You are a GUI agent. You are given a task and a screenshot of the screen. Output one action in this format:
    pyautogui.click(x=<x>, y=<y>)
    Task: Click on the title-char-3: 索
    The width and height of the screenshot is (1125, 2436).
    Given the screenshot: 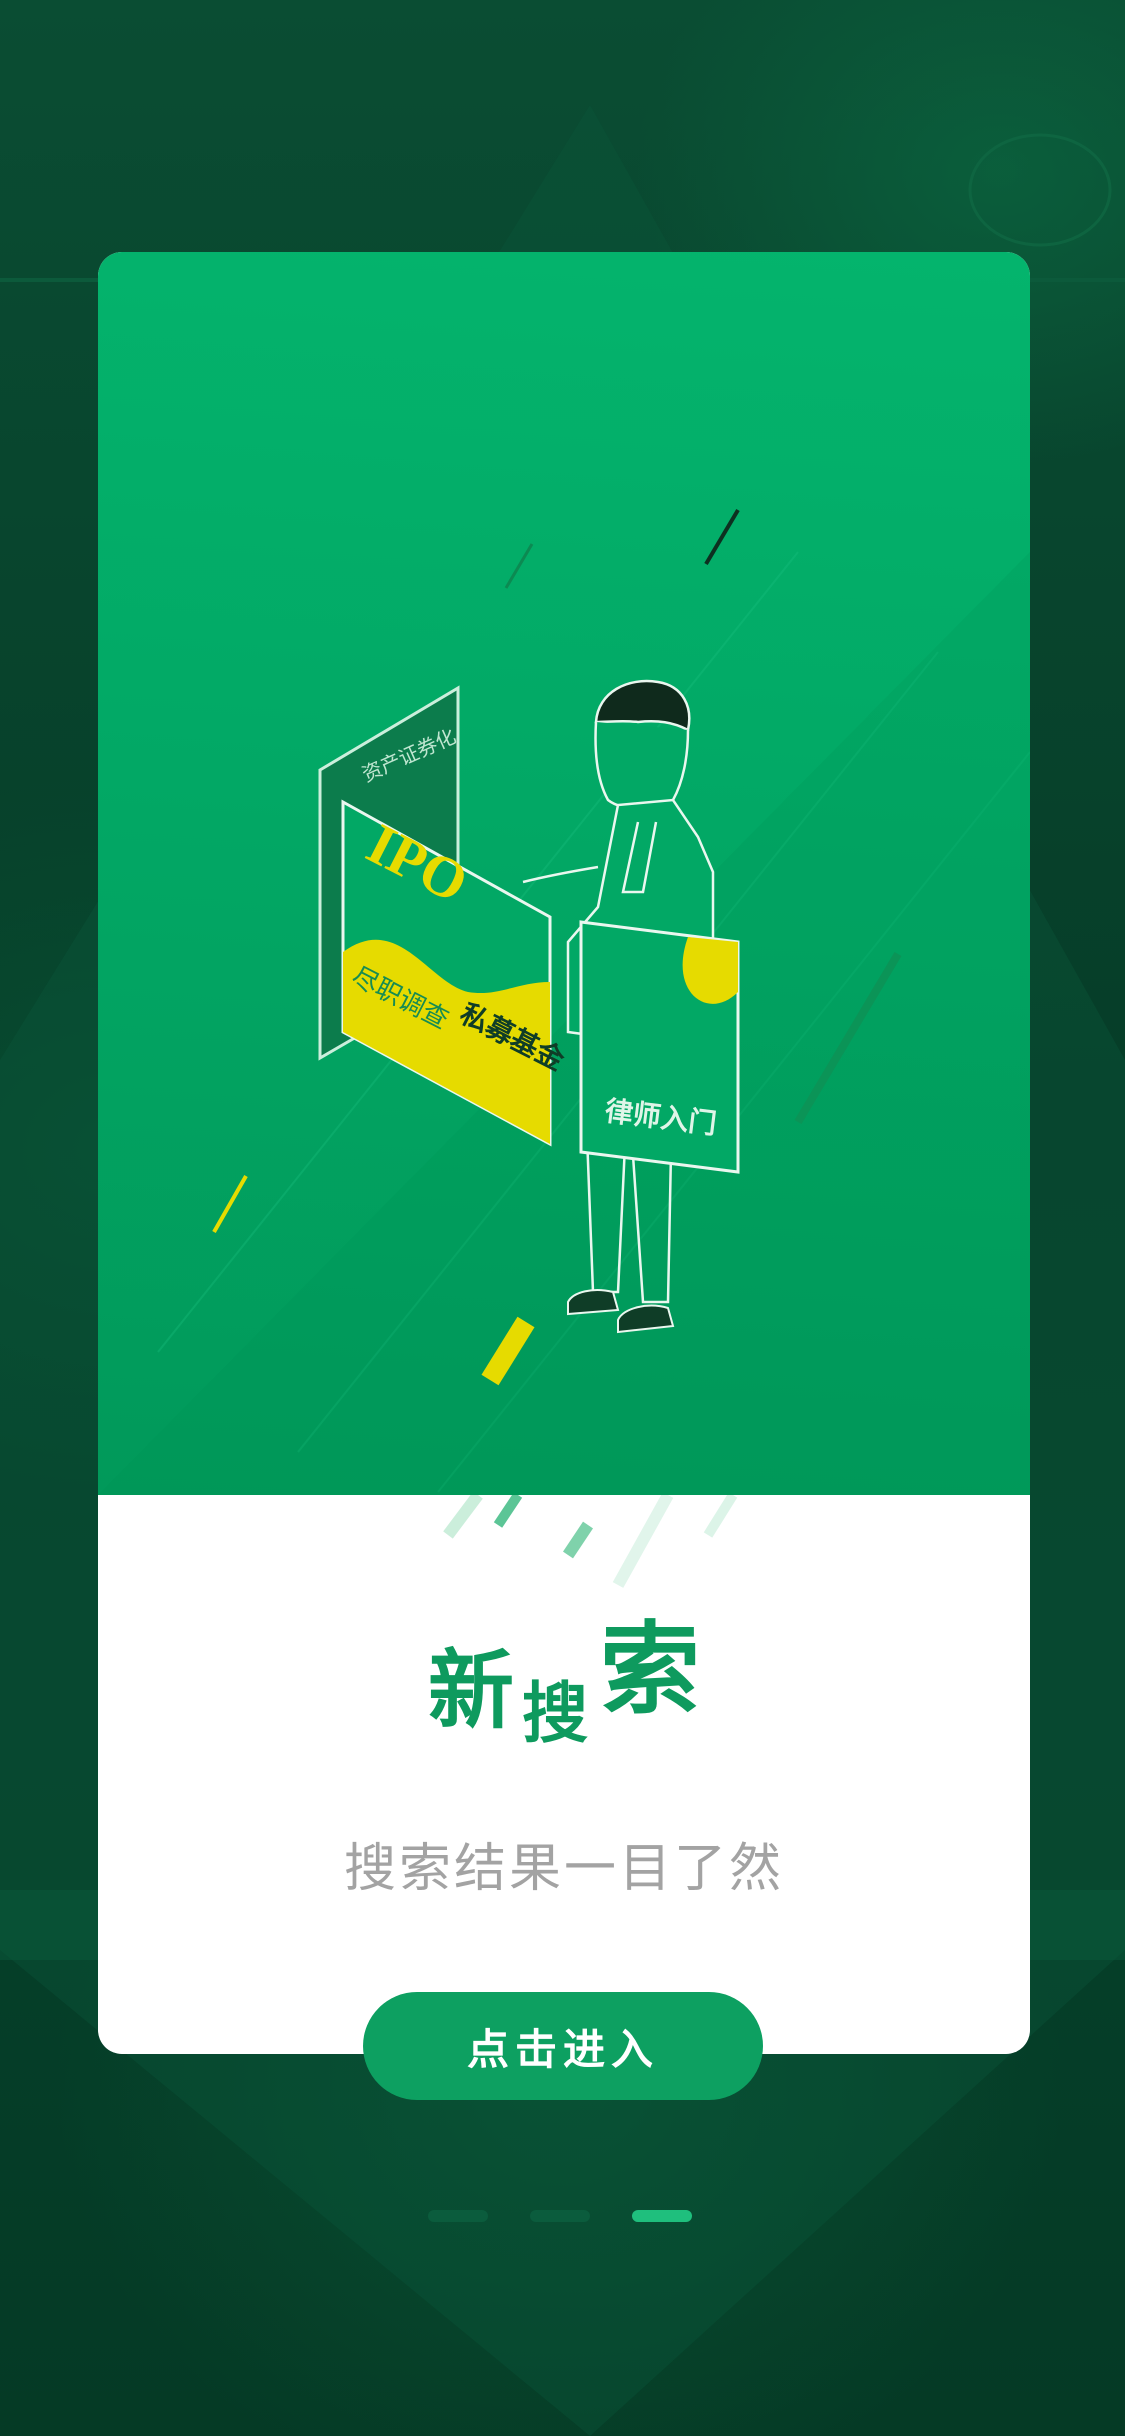 What is the action you would take?
    pyautogui.click(x=650, y=1669)
    